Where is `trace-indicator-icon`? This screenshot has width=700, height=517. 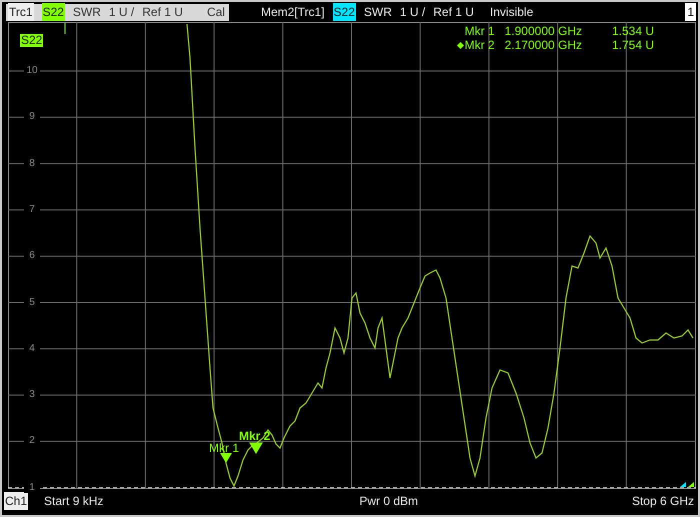 trace-indicator-icon is located at coordinates (687, 484).